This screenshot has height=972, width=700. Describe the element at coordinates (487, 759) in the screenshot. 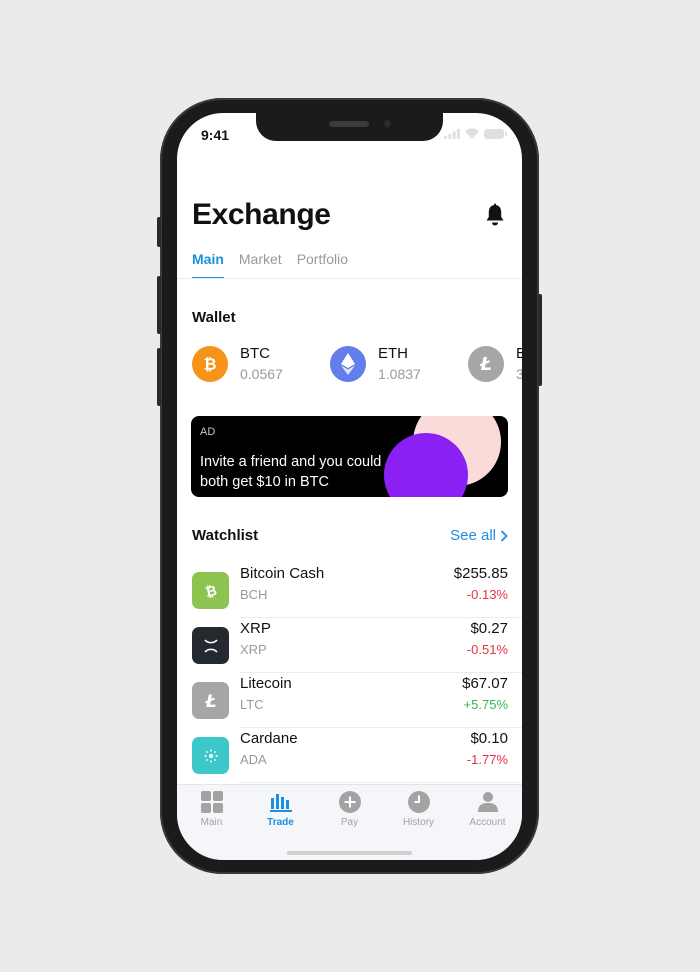

I see `coin-change: -1.77%` at that location.